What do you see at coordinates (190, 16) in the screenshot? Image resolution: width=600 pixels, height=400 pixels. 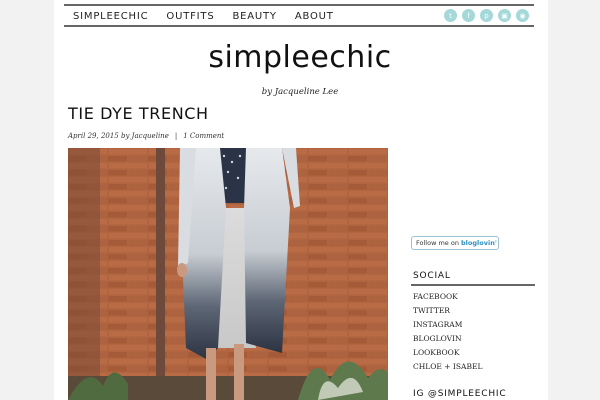 I see `nav-item-outfits: OUTFITS` at bounding box center [190, 16].